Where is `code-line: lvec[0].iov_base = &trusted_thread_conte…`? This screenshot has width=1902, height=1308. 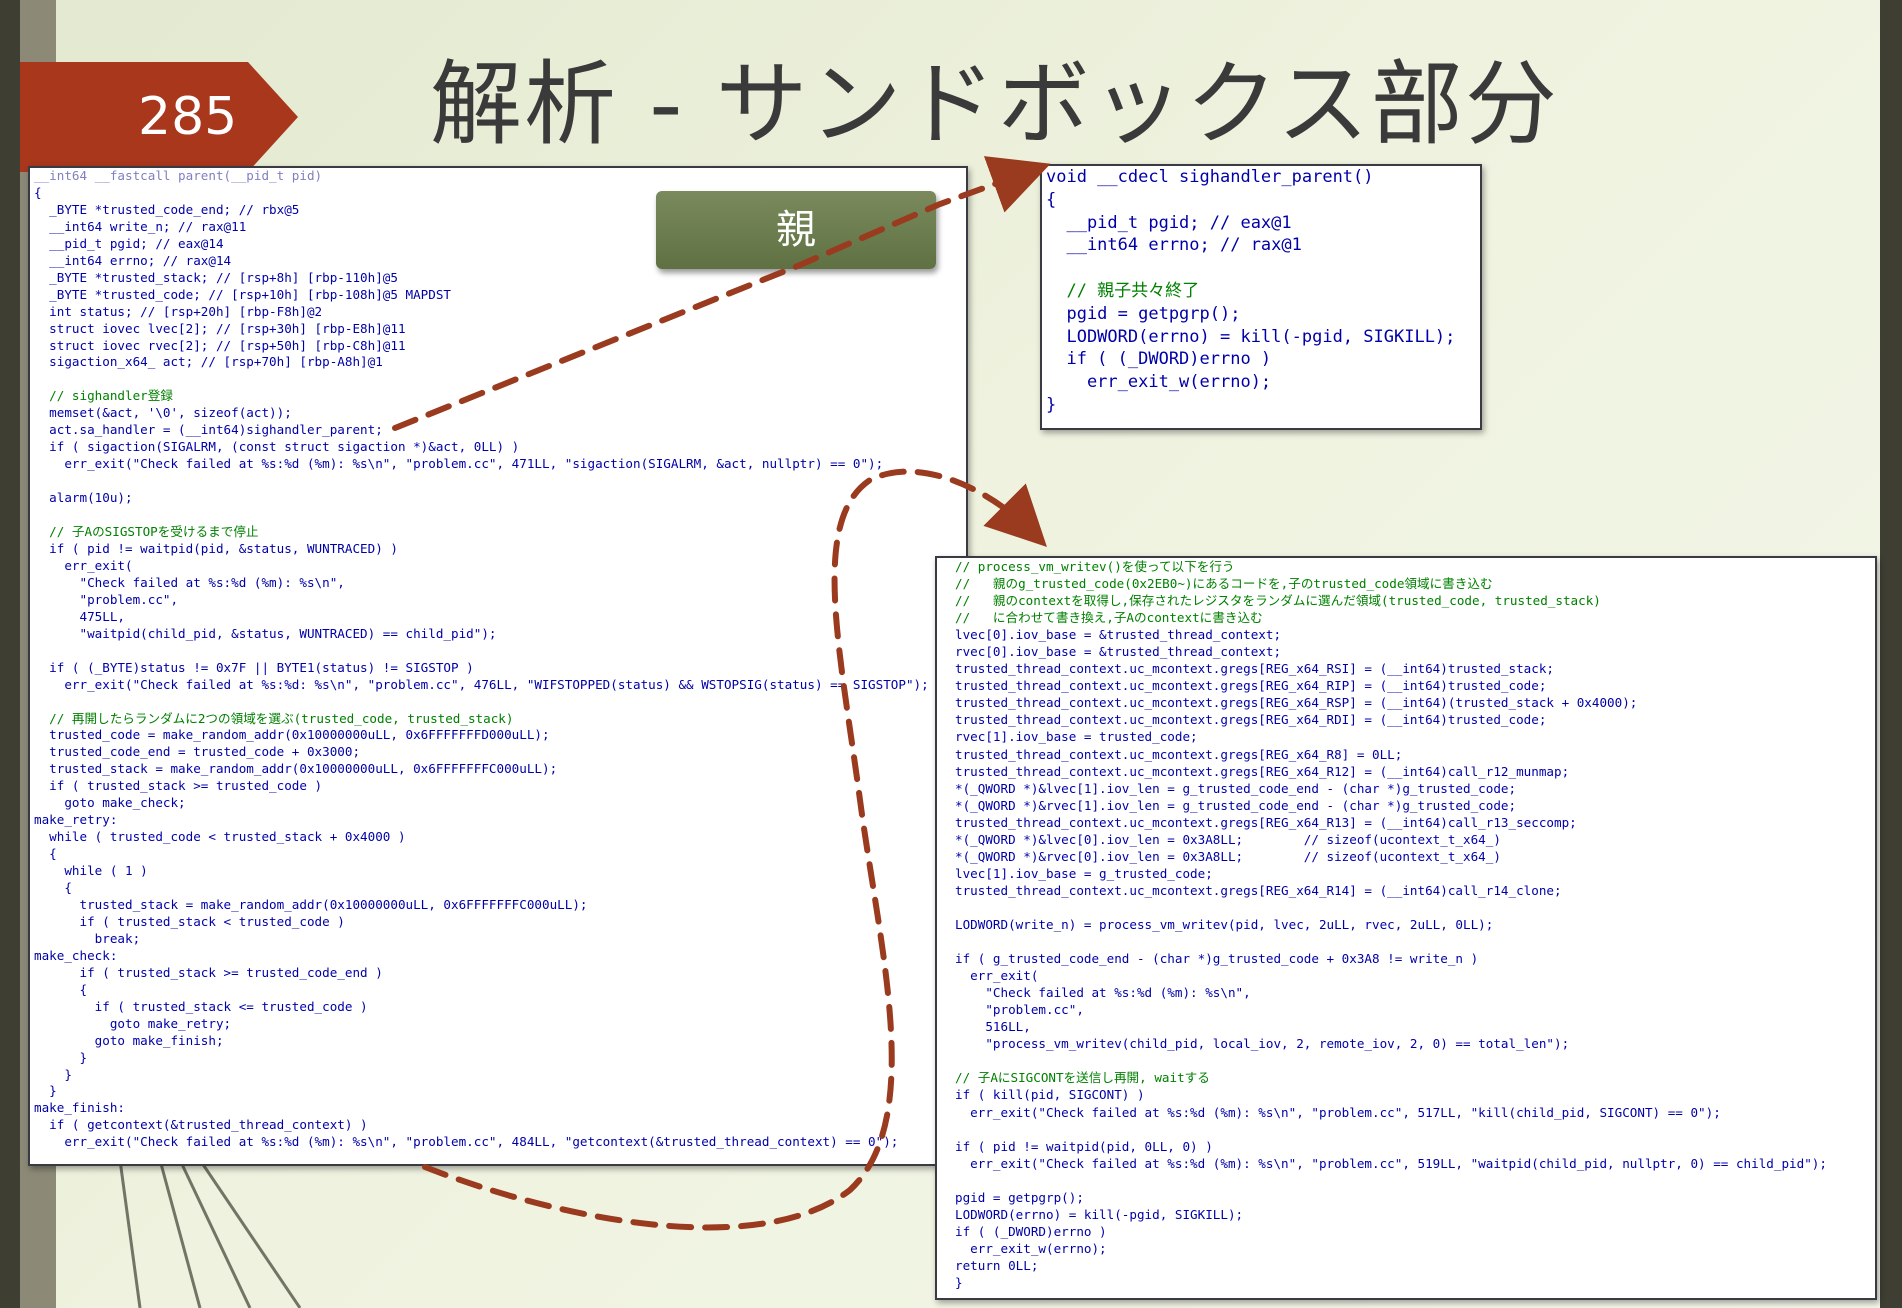
code-line: lvec[0].iov_base = &trusted_thread_conte… is located at coordinates (1118, 635).